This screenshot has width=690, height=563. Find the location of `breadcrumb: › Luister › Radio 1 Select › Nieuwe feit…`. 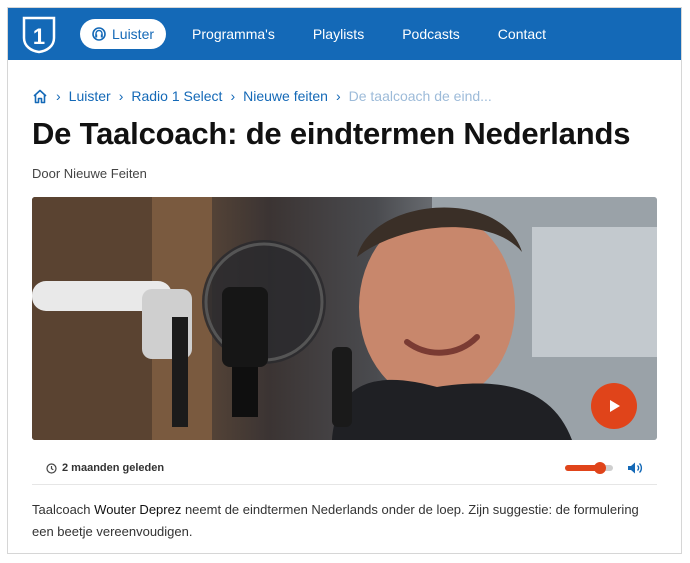

breadcrumb: › Luister › Radio 1 Select › Nieuwe feit… is located at coordinates (356, 96).